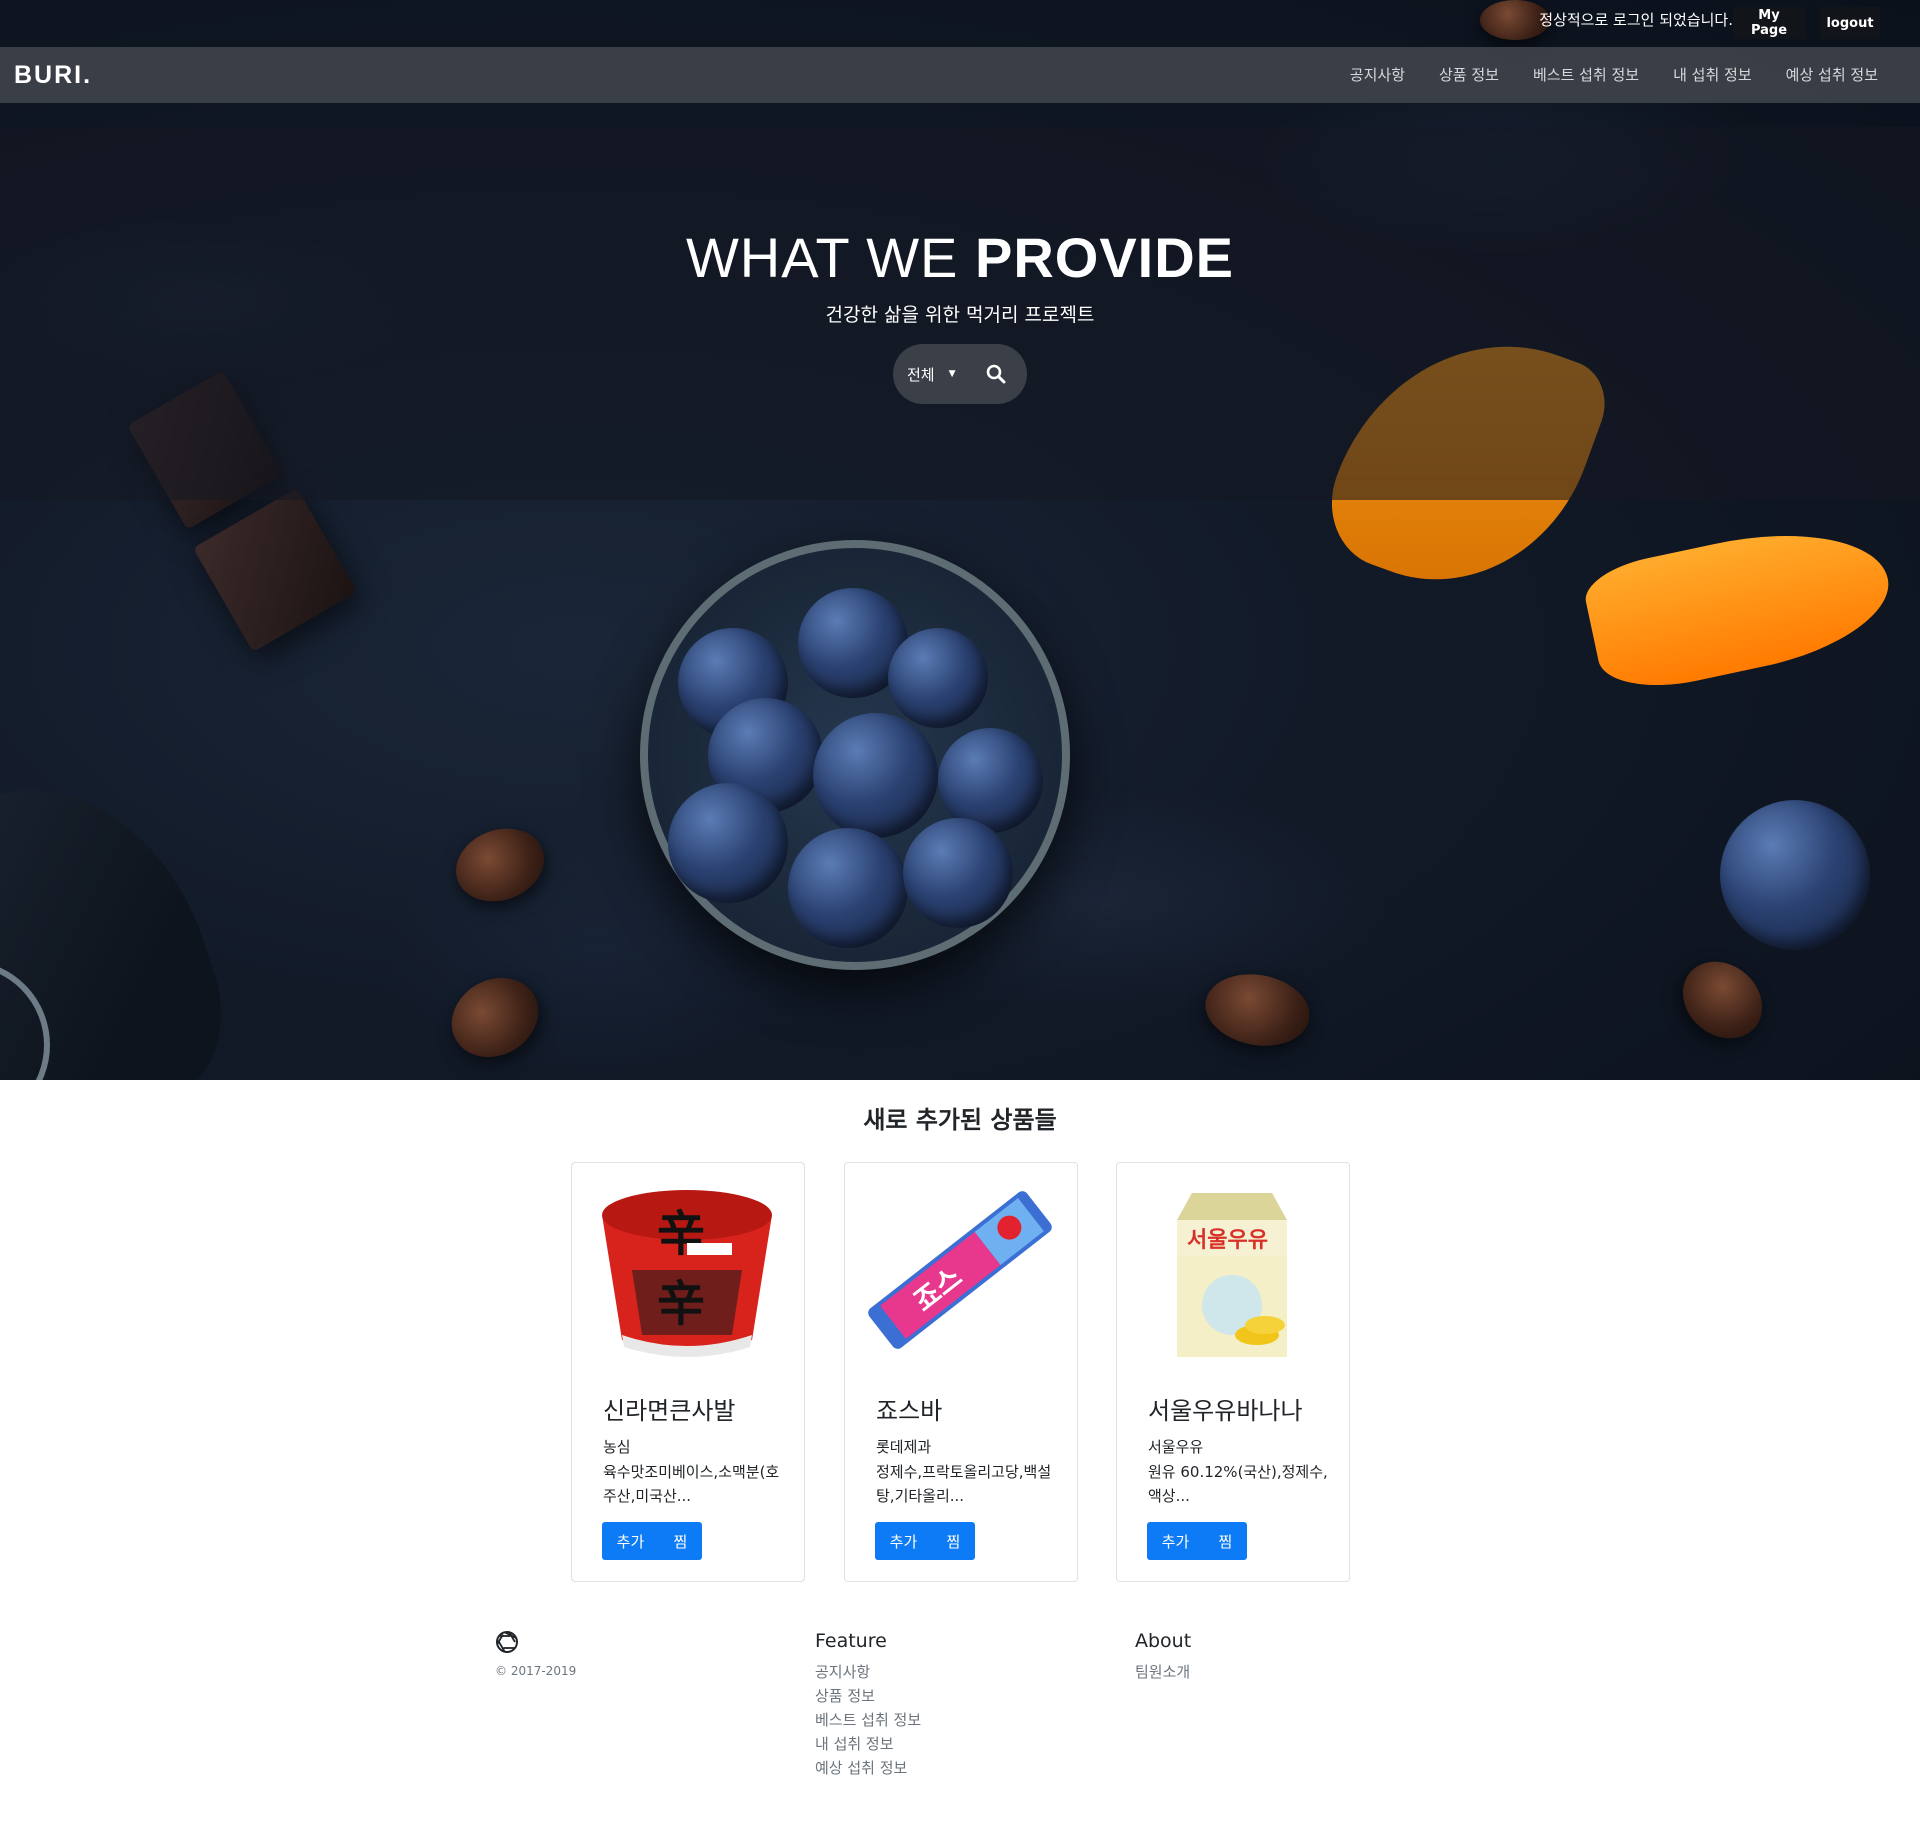 The image size is (1920, 1845). What do you see at coordinates (507, 1642) in the screenshot?
I see `aperture-icon` at bounding box center [507, 1642].